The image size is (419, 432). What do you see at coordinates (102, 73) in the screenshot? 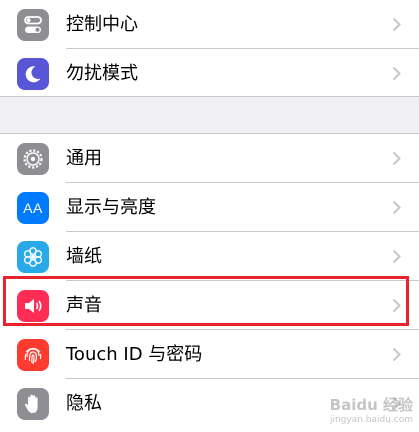
I see `settings-row-label: 勿扰模式` at bounding box center [102, 73].